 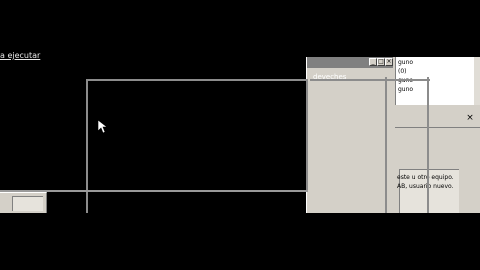 What do you see at coordinates (350, 62) in the screenshot?
I see `title-bar: _ □ ×` at bounding box center [350, 62].